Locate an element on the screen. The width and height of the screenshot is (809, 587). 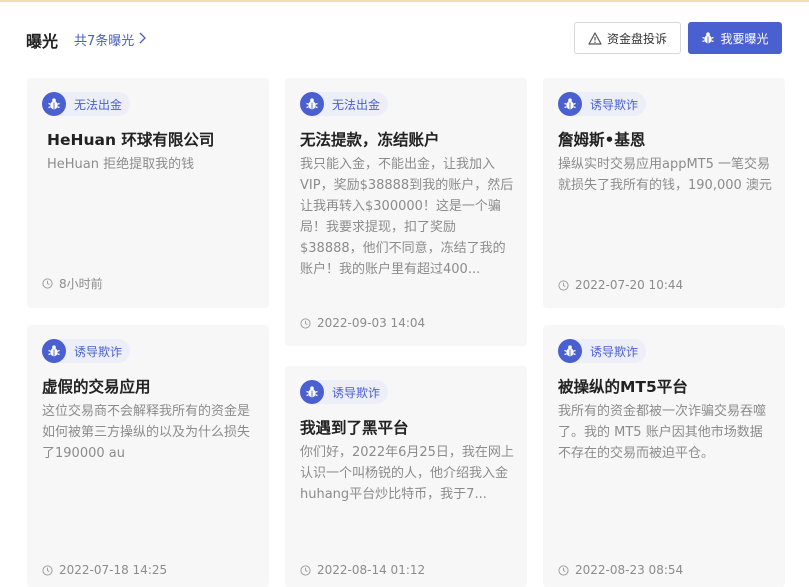
top-accent-line is located at coordinates (404, 1).